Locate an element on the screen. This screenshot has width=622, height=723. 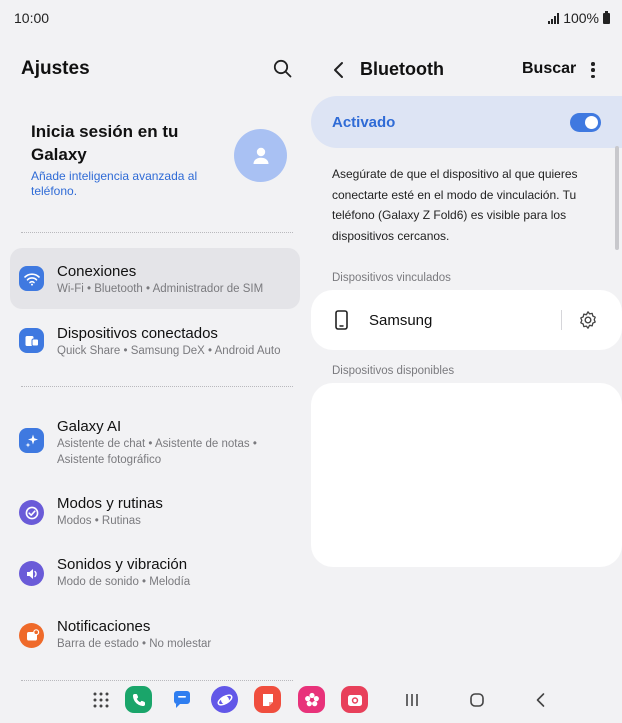
gallery-app-icon is located at coordinates (311, 699).